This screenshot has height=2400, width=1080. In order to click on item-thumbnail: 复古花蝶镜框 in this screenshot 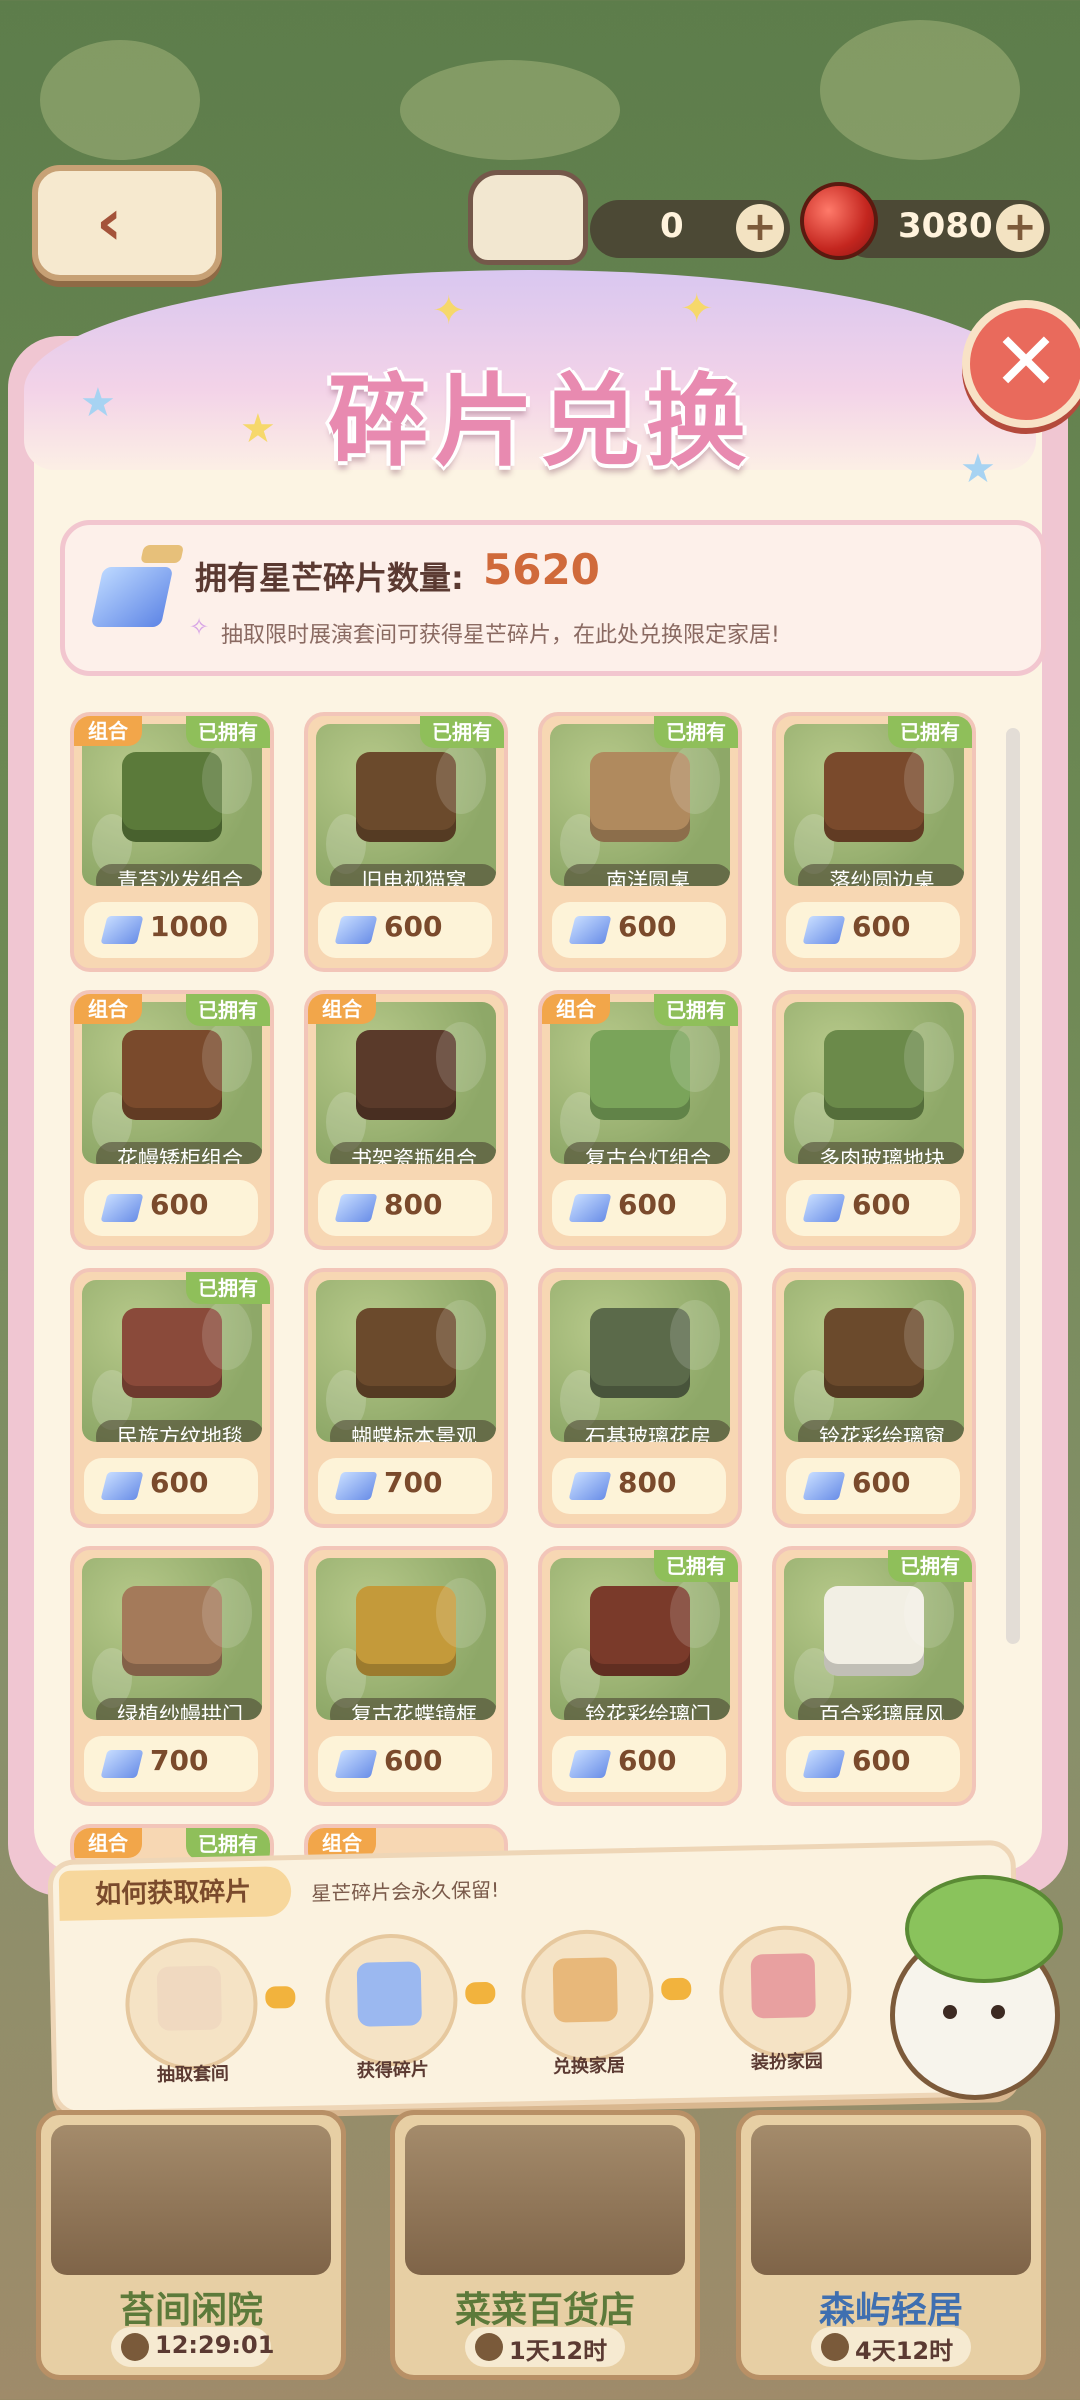, I will do `click(406, 1639)`.